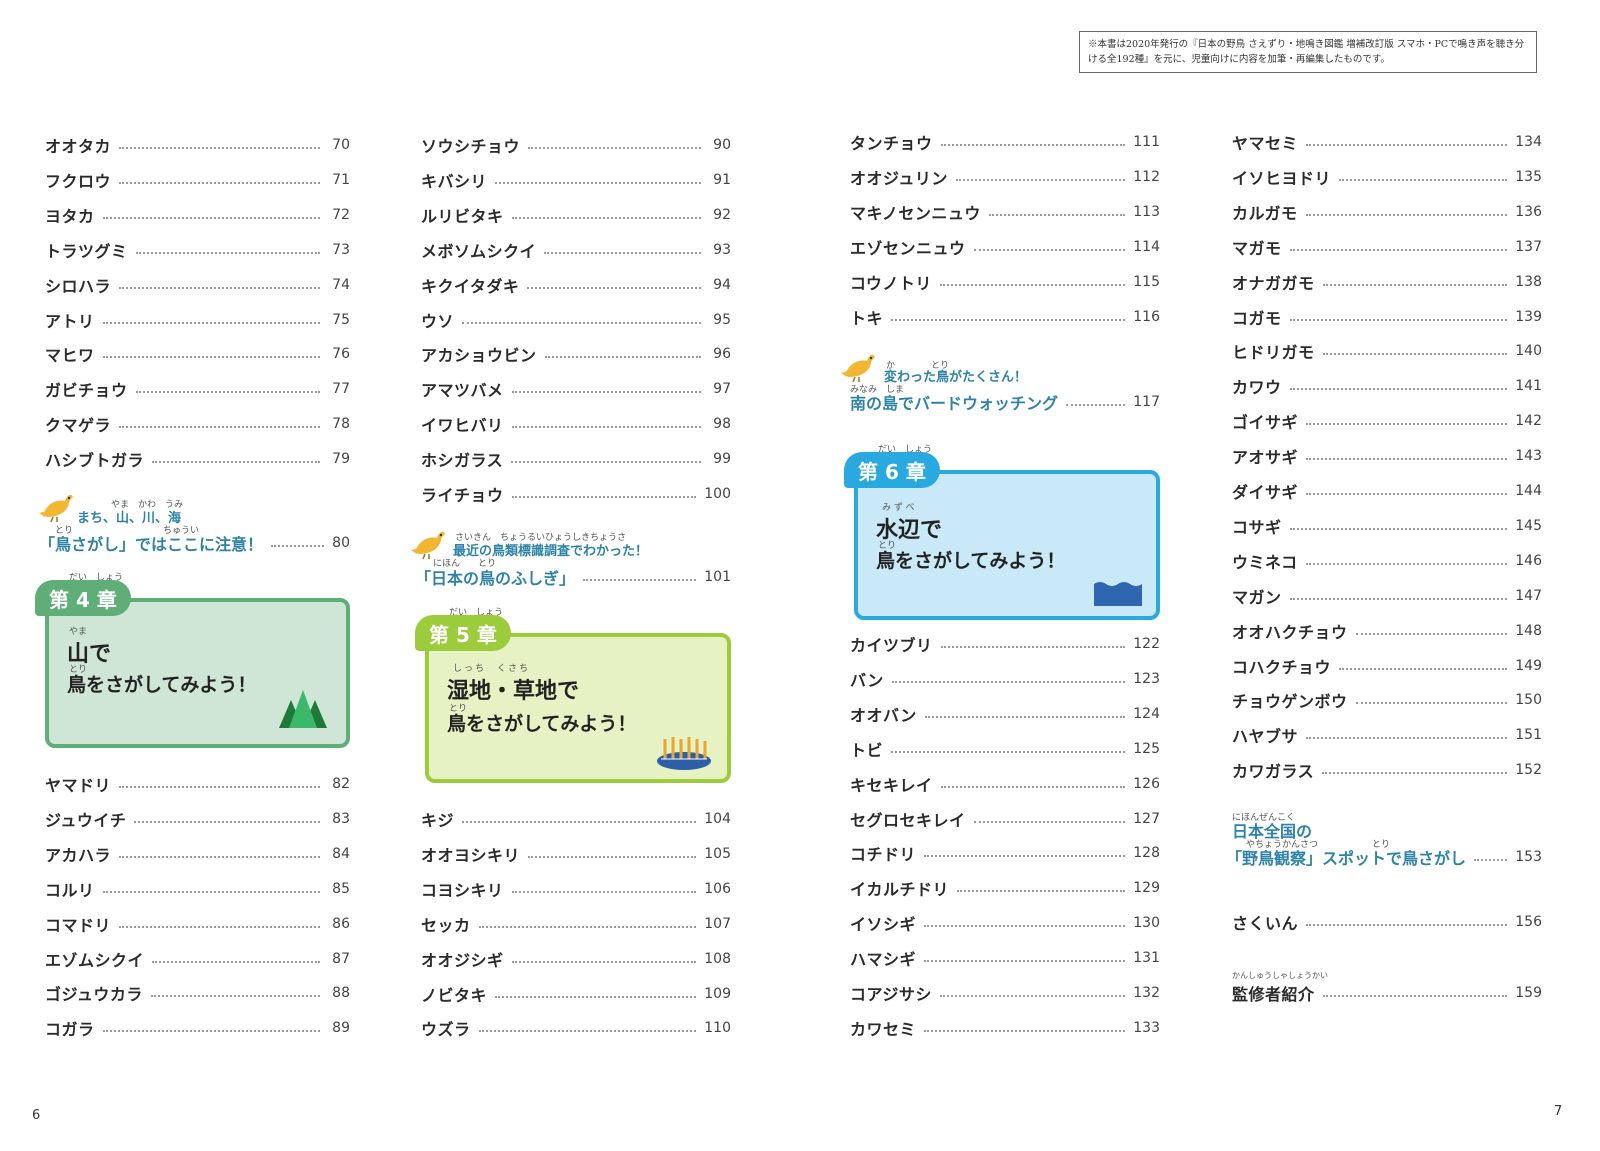 This screenshot has height=1151, width=1600. I want to click on toc-entry: ノビタキ 109, so click(576, 994).